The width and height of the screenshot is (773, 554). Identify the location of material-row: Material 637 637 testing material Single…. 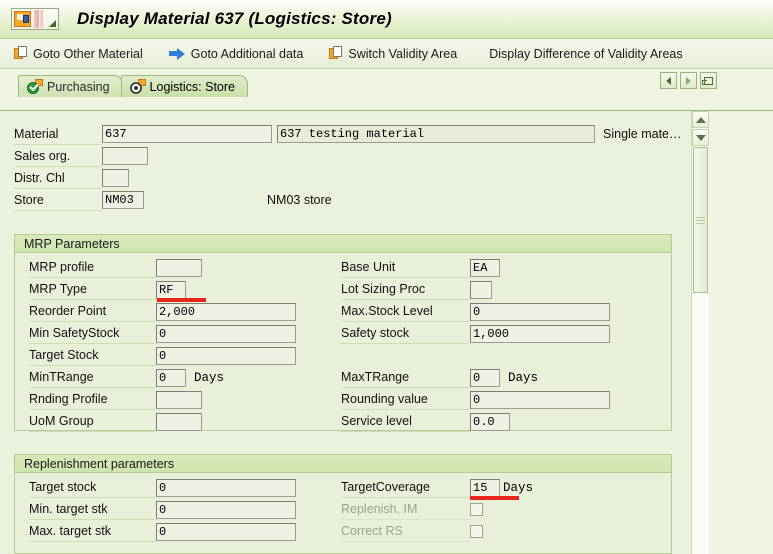
(348, 134).